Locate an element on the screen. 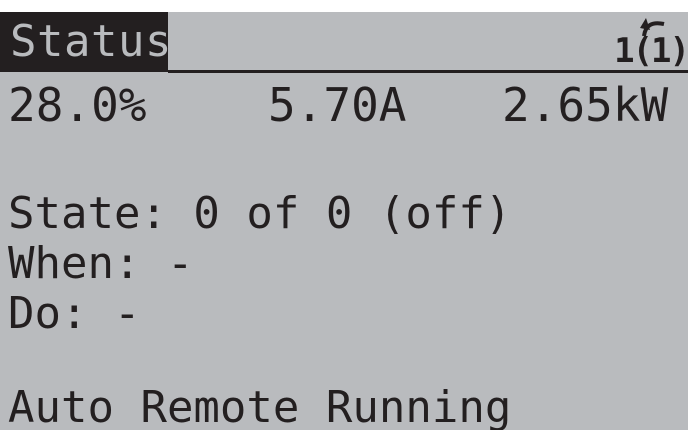 The height and width of the screenshot is (430, 688). current-readout: 5.70A is located at coordinates (337, 105).